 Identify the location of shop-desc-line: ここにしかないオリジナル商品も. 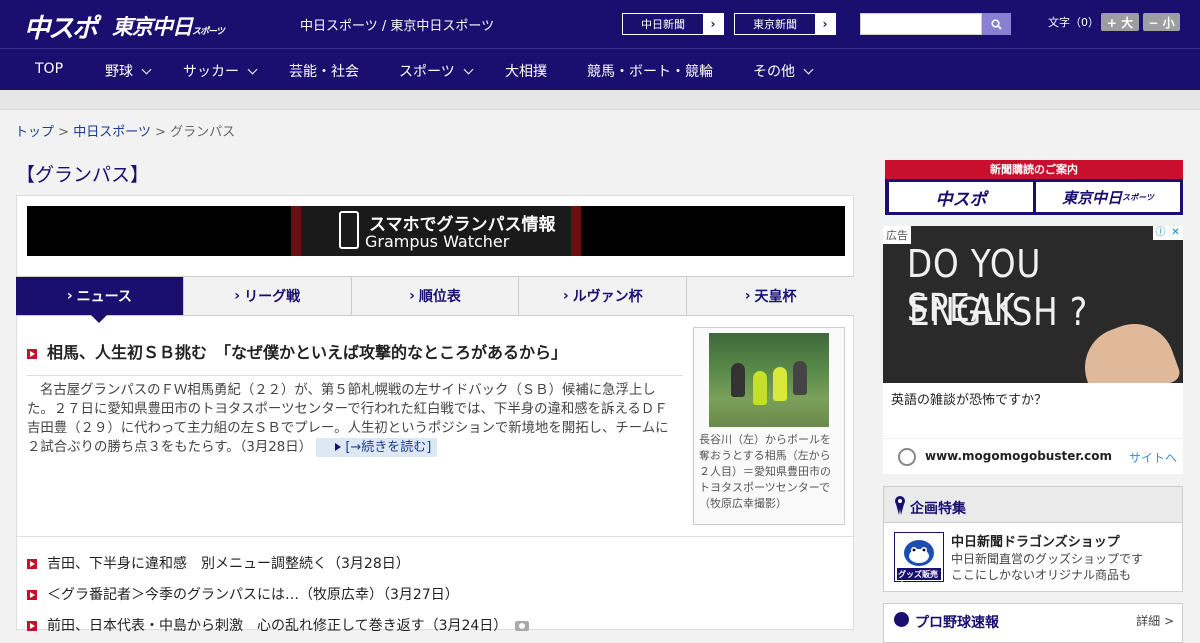
(1041, 575).